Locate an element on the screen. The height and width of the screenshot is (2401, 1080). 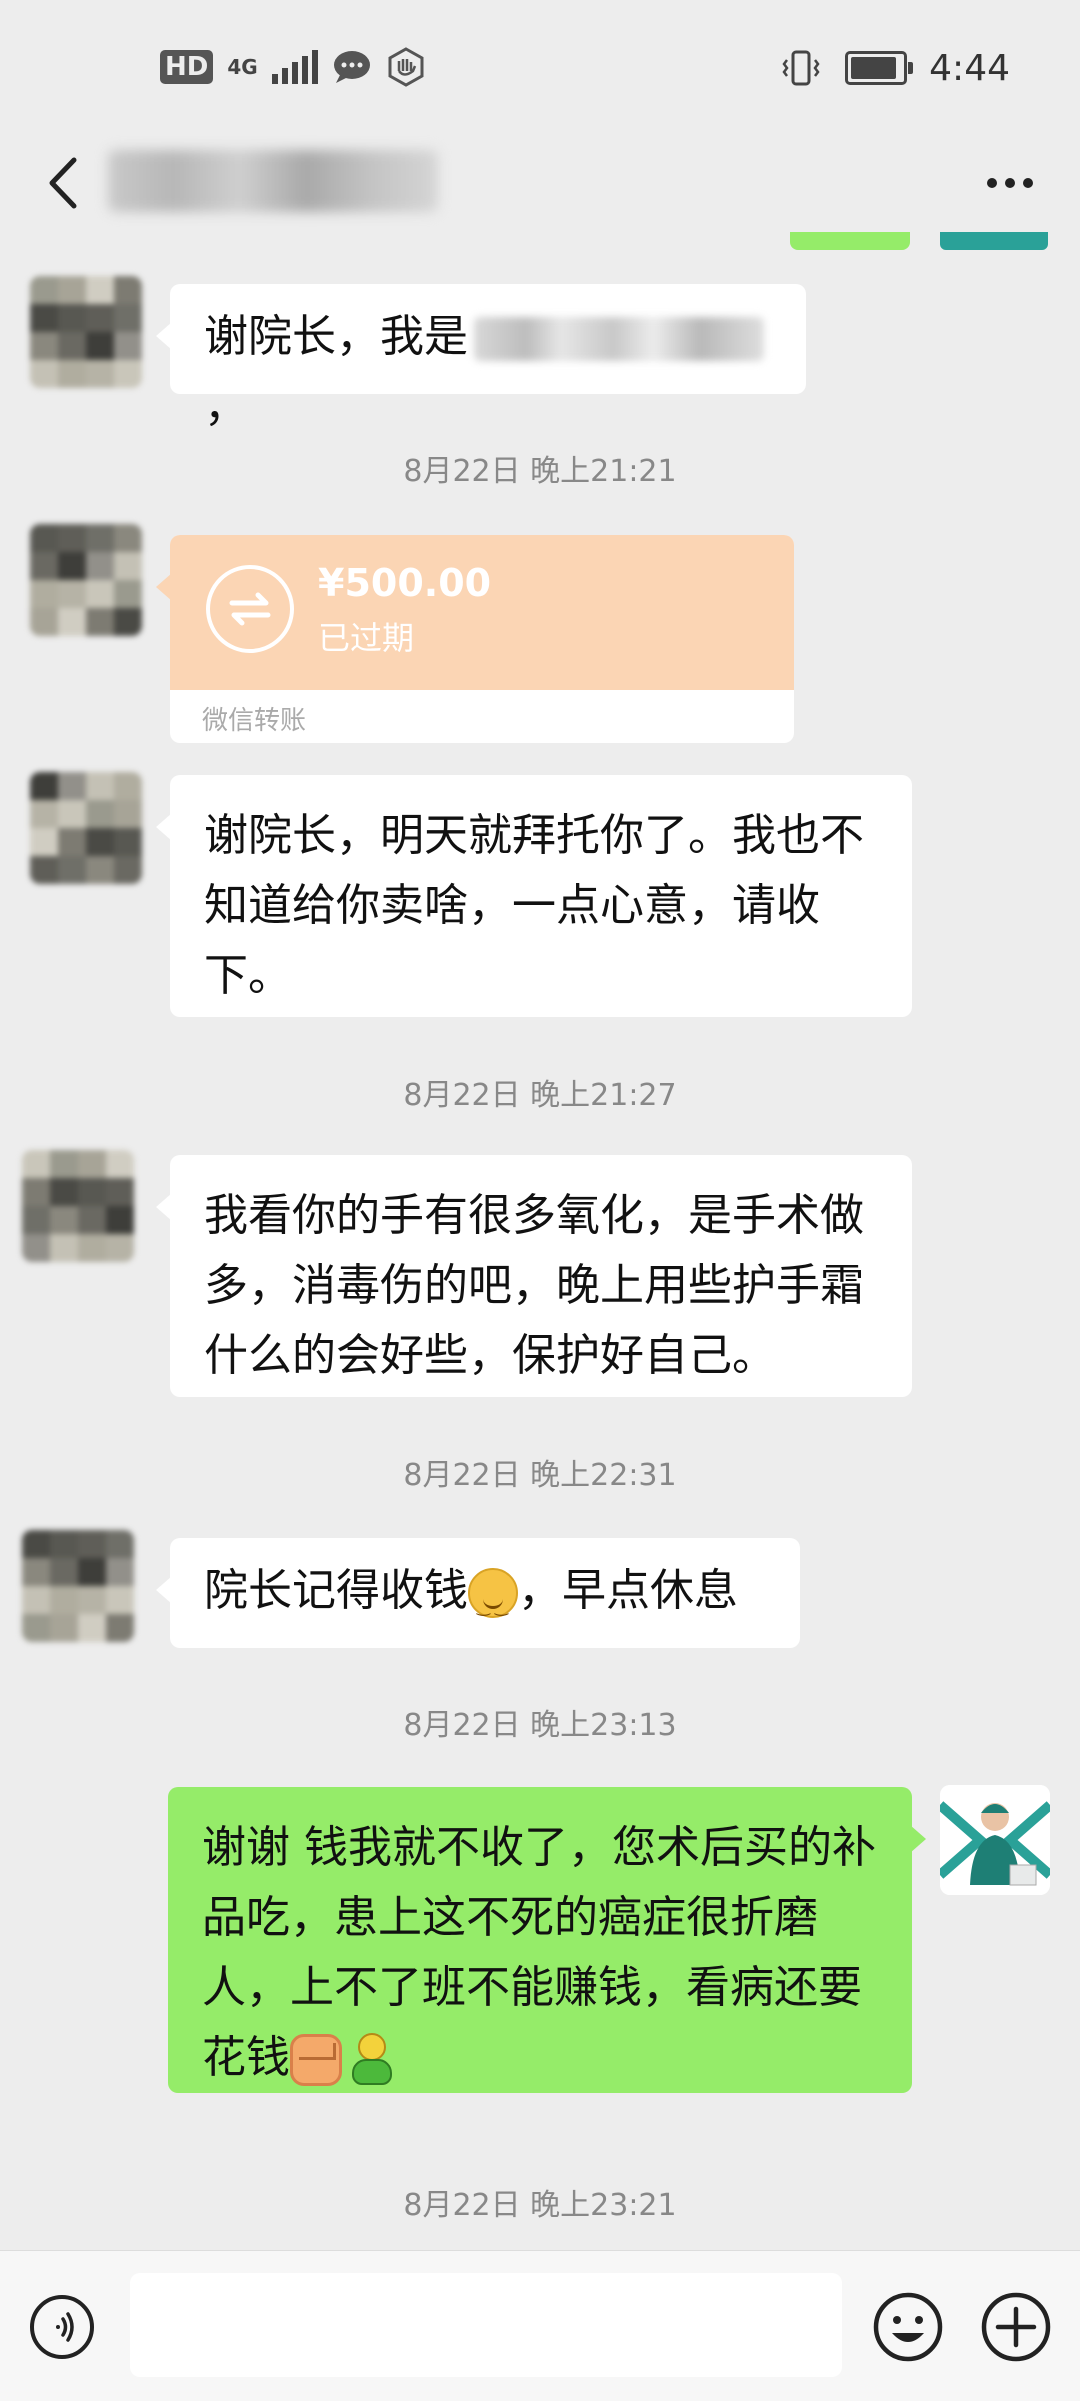
voice-button is located at coordinates (62, 2327).